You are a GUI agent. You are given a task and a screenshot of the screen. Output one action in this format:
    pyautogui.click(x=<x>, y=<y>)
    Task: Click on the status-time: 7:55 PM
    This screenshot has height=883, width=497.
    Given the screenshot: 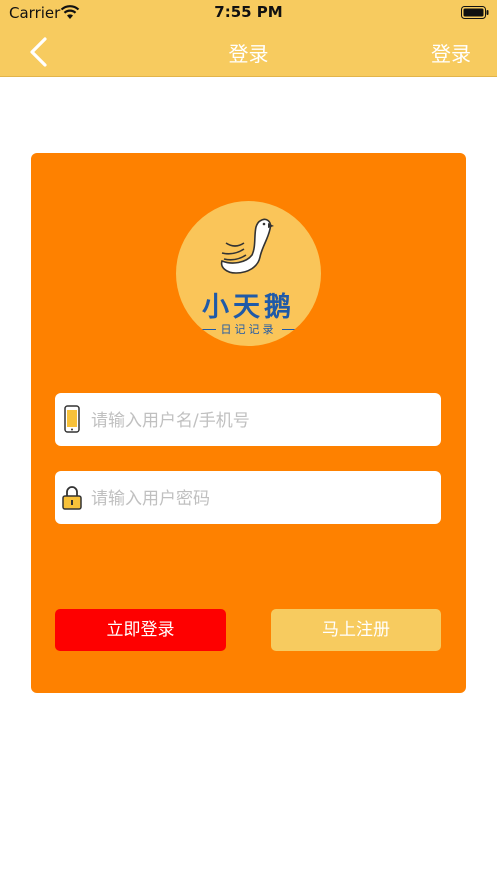 What is the action you would take?
    pyautogui.click(x=248, y=12)
    